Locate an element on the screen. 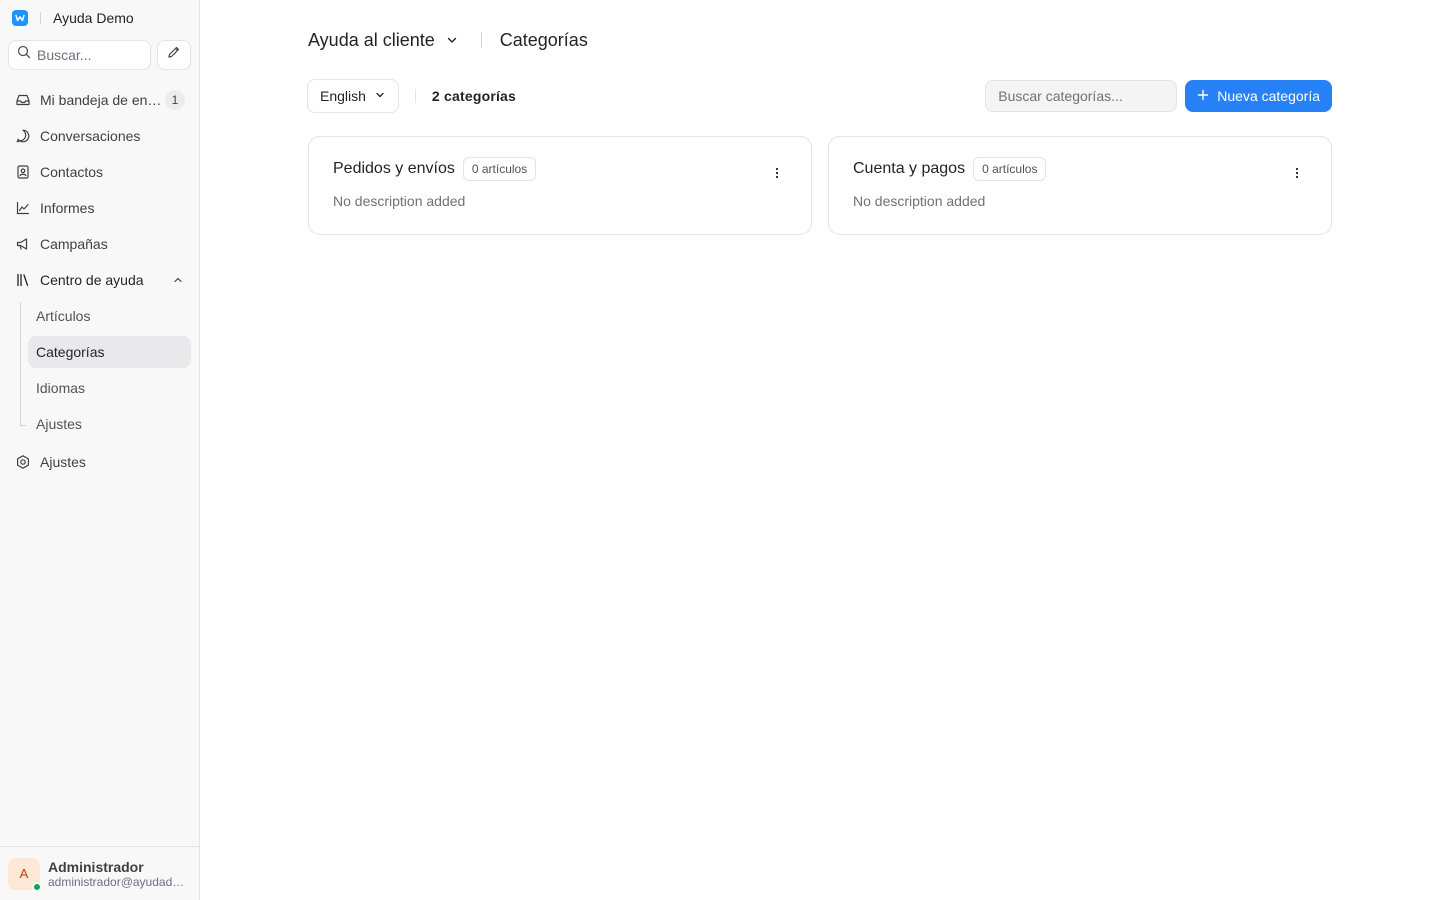 Image resolution: width=1440 pixels, height=900 pixels. megaphone-icon is located at coordinates (23, 244).